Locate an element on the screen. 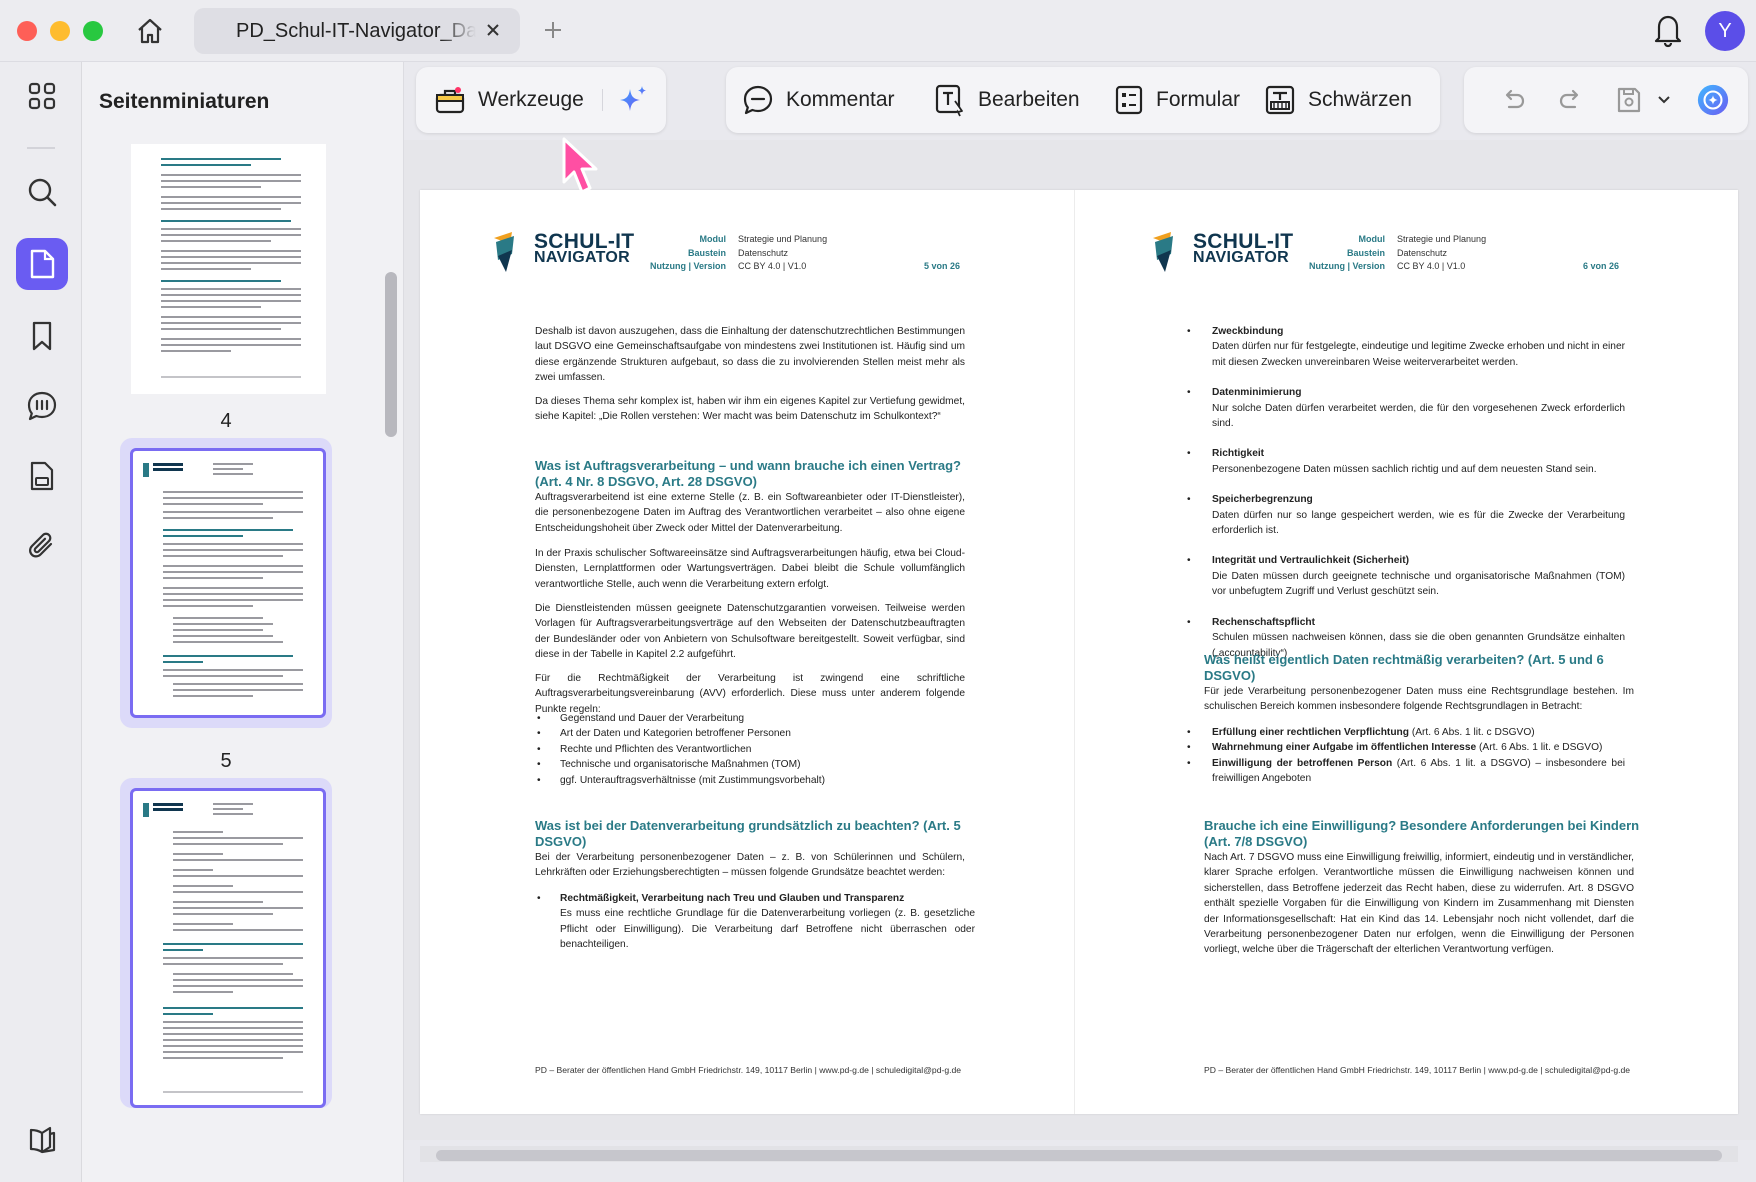  close-icon is located at coordinates (493, 30).